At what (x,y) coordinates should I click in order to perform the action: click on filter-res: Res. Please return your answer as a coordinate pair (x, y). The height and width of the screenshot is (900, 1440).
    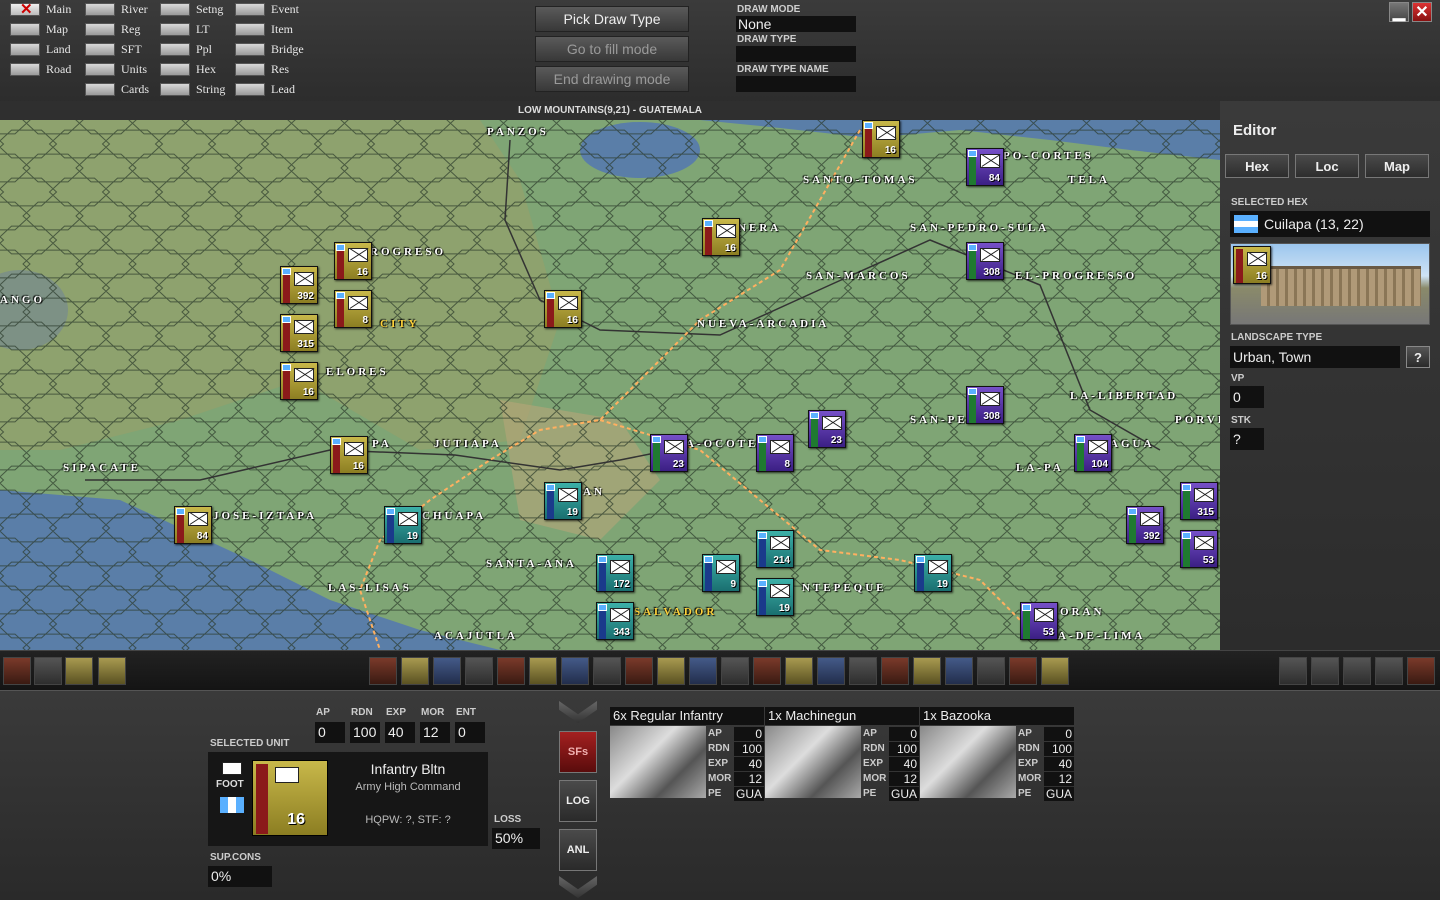
    Looking at the image, I should click on (262, 69).